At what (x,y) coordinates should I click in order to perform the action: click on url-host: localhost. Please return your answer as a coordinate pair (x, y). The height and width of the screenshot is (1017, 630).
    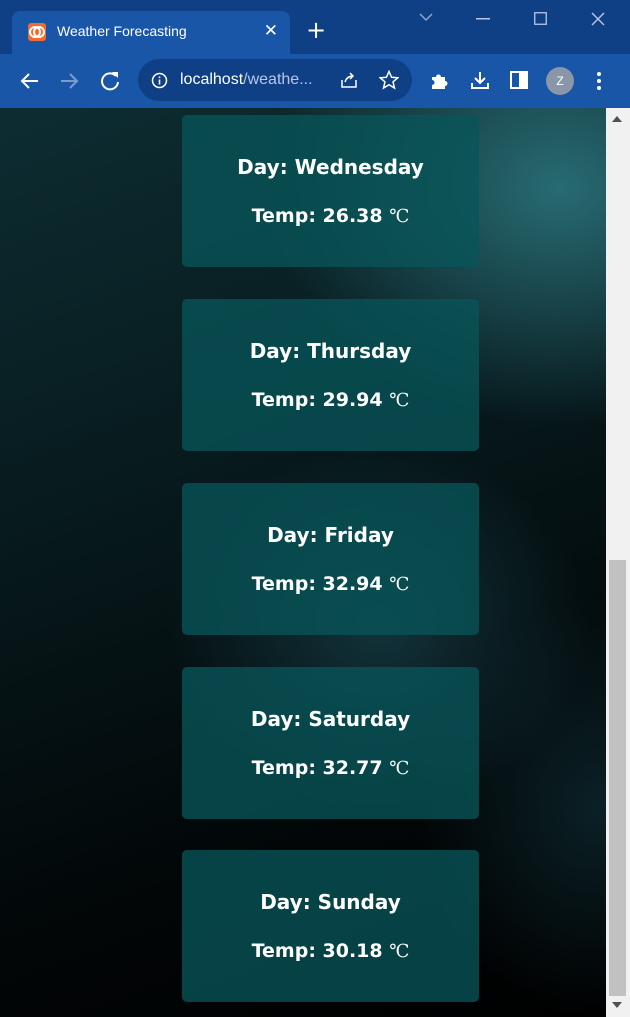
    Looking at the image, I should click on (212, 79).